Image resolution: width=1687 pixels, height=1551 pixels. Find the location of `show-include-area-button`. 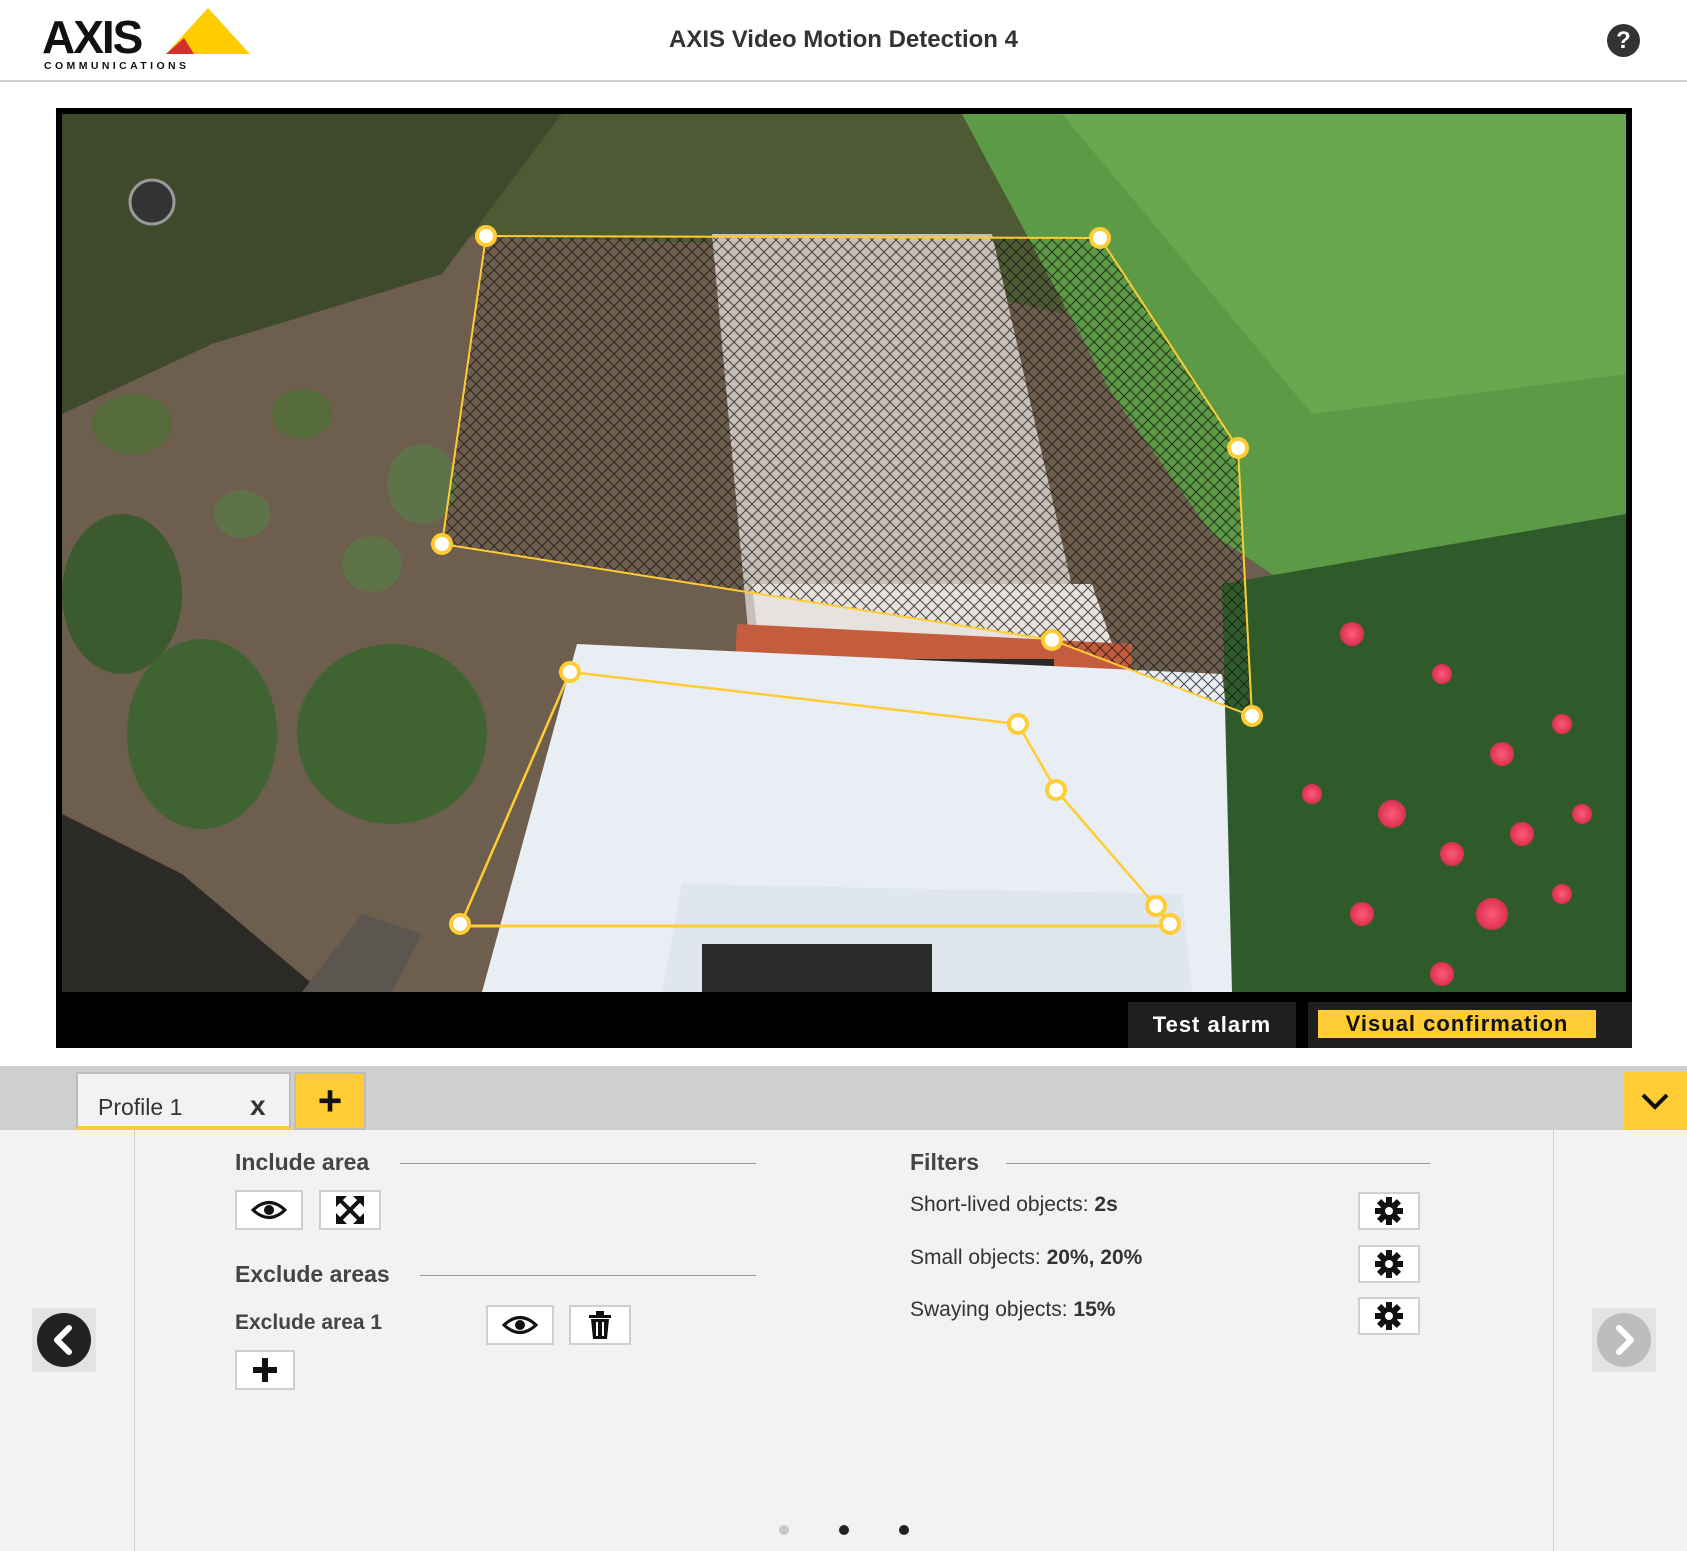

show-include-area-button is located at coordinates (269, 1210).